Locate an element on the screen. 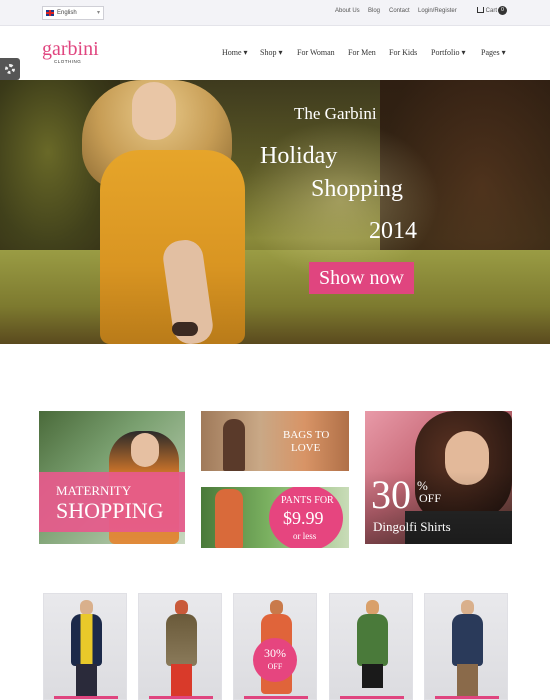 This screenshot has width=550, height=700. cart-button: Cart 0 is located at coordinates (492, 10).